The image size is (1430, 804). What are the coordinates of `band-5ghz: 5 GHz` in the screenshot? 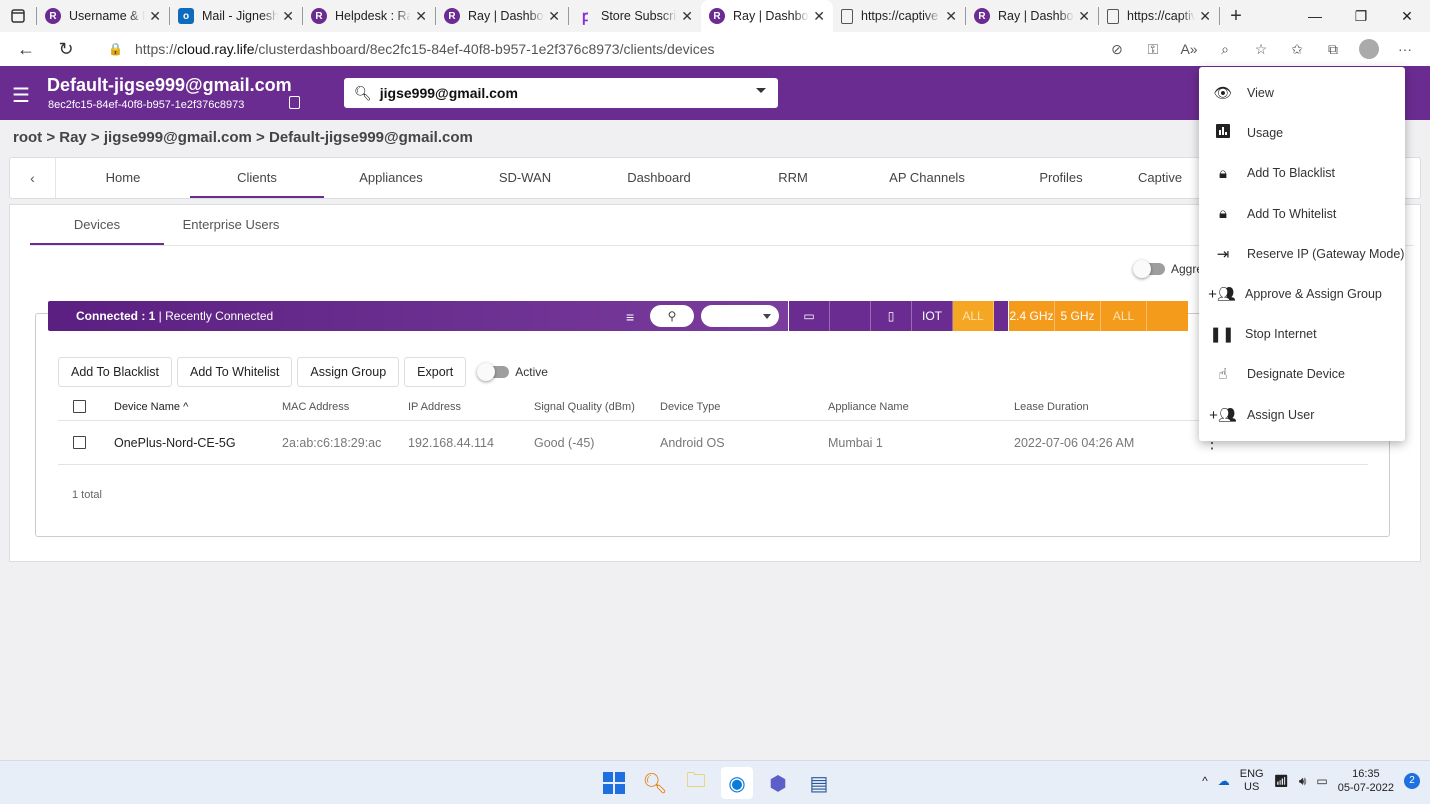 It's located at (1078, 316).